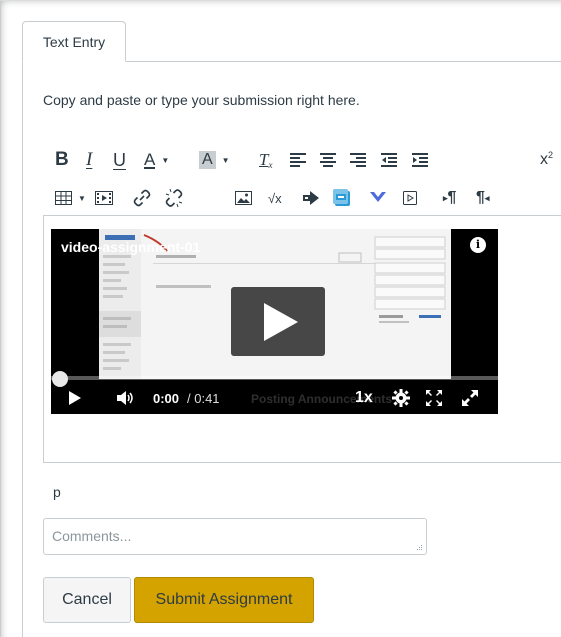 The image size is (561, 637). I want to click on align-right-icon, so click(358, 160).